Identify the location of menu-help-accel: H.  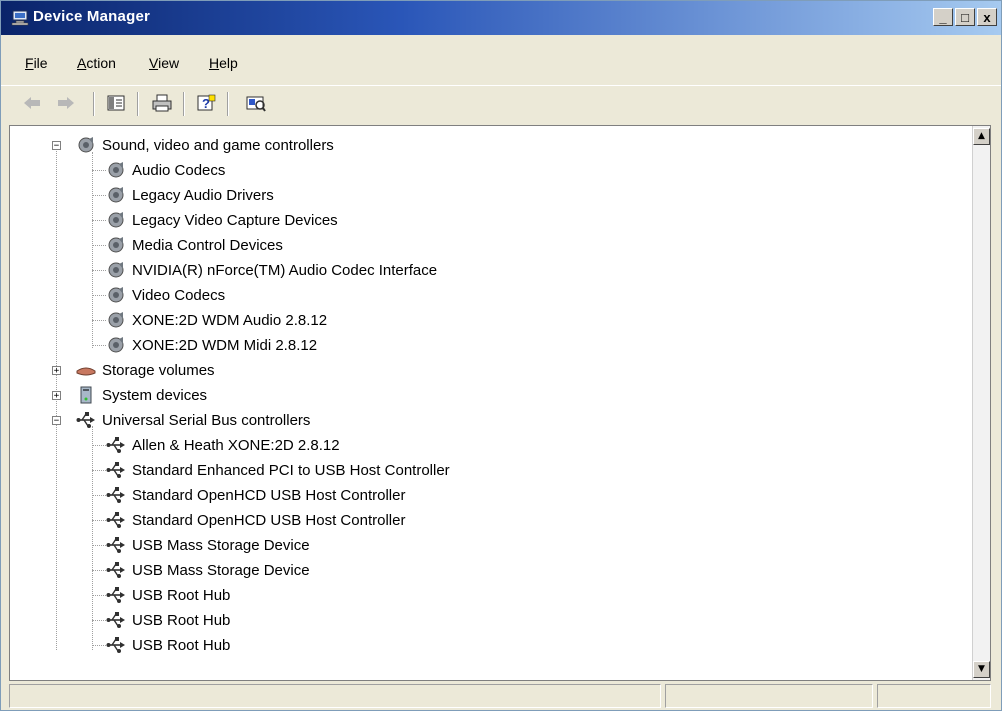
(214, 63).